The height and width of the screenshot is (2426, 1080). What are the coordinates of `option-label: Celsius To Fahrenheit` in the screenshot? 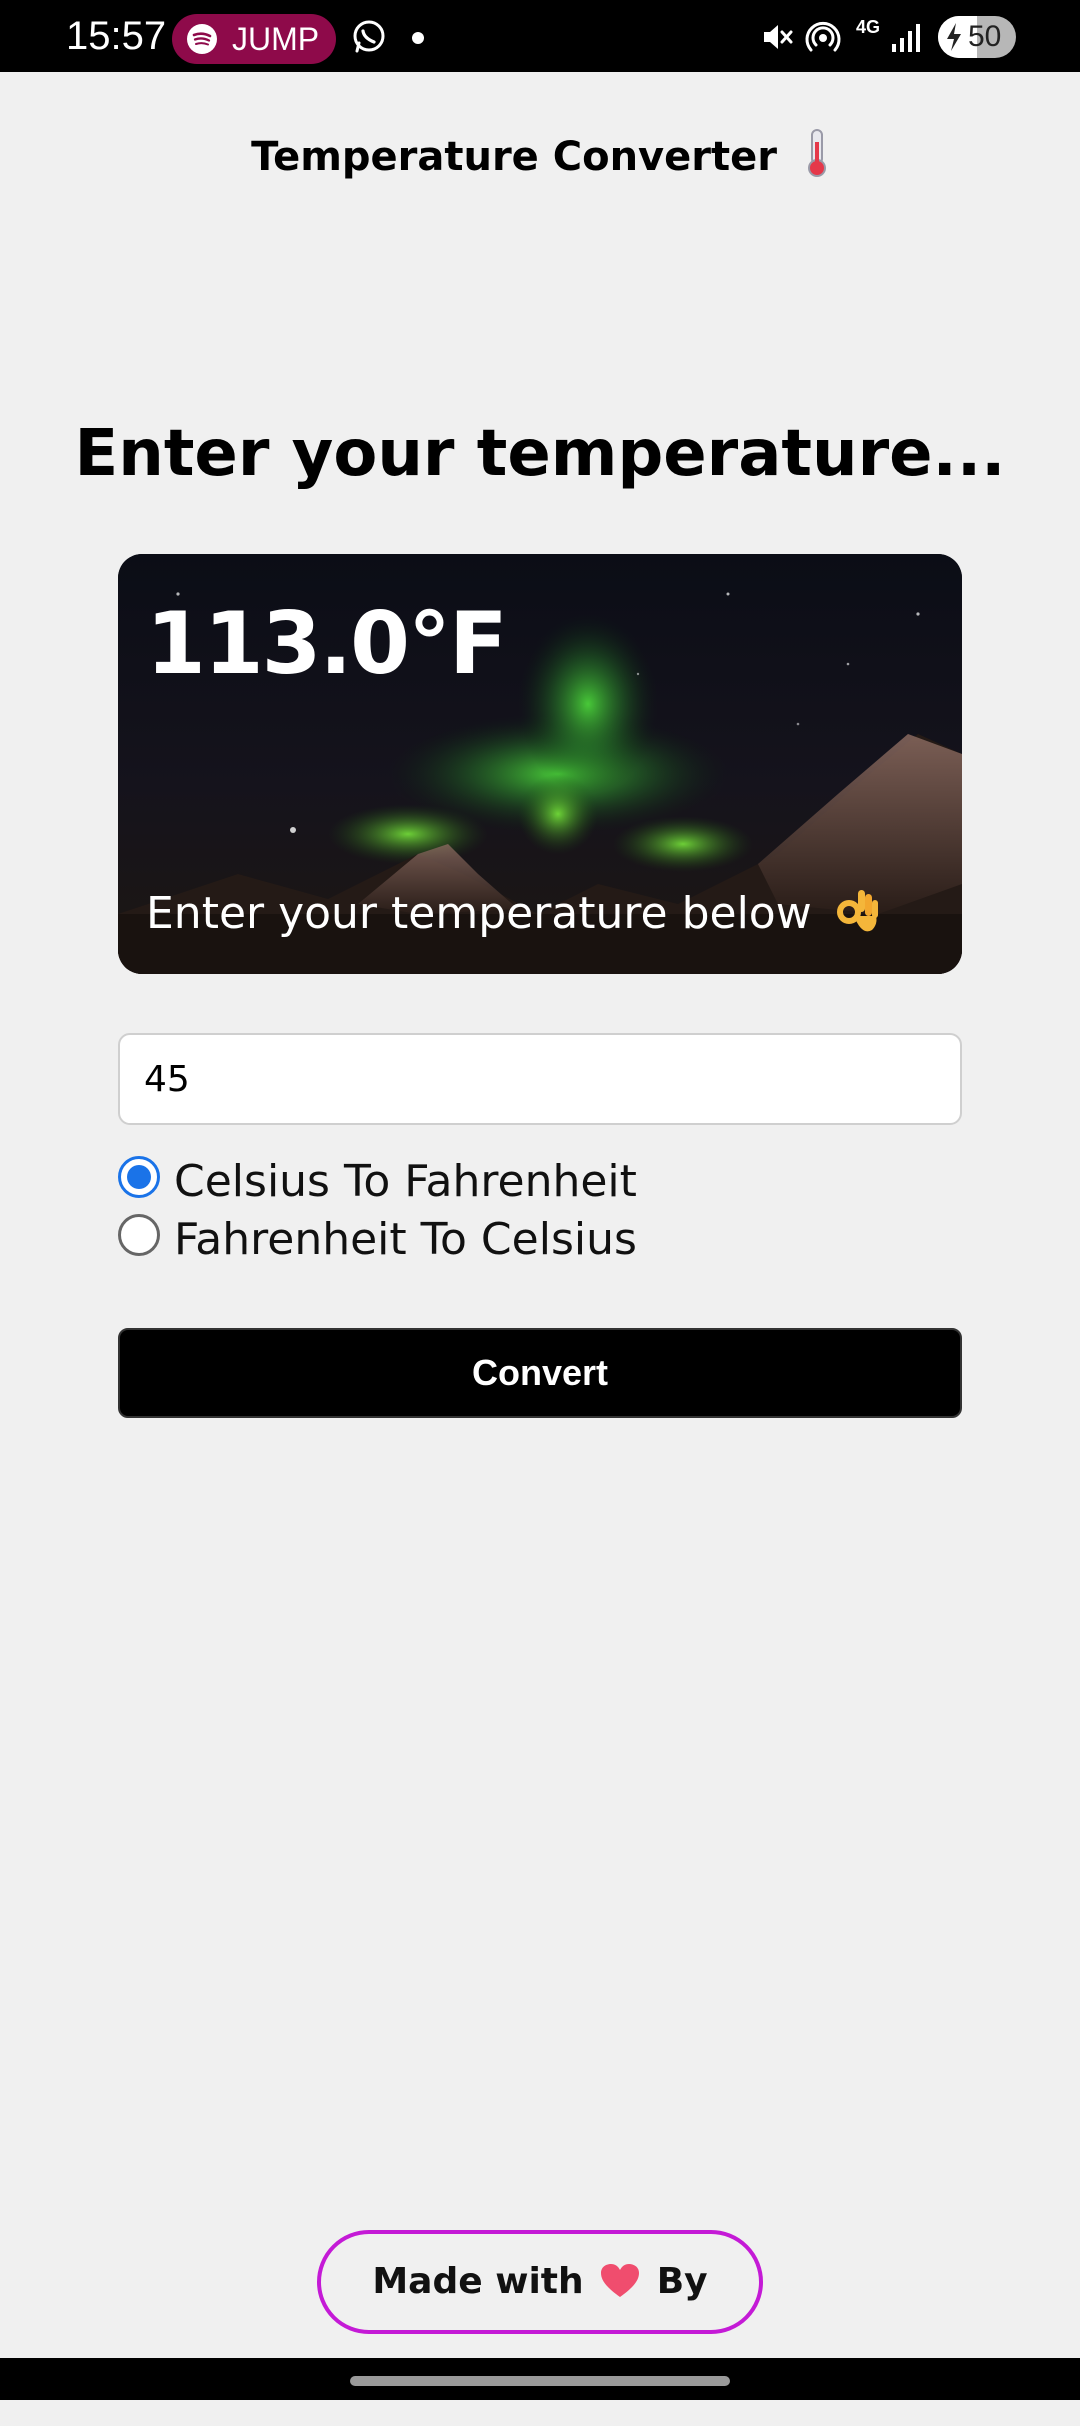 It's located at (405, 1181).